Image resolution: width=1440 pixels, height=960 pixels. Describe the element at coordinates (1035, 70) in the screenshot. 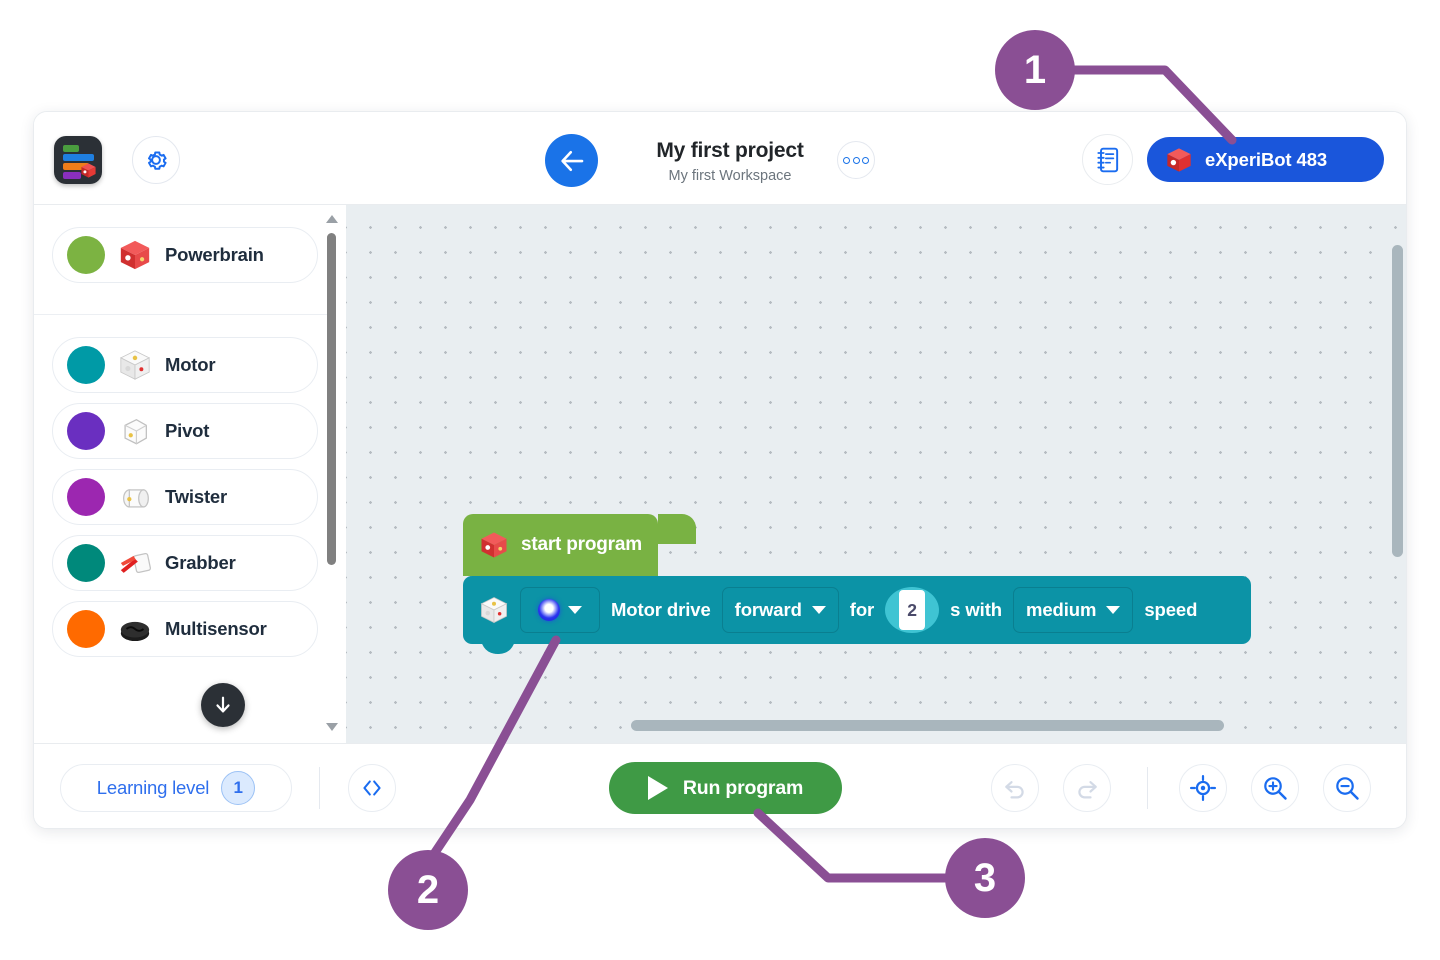

I see `callout-badge-1: 1` at that location.